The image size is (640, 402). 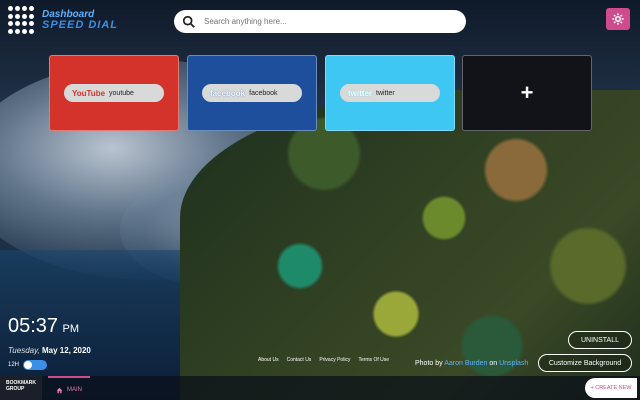 I want to click on tile-twitter: twitter twitter, so click(x=390, y=93).